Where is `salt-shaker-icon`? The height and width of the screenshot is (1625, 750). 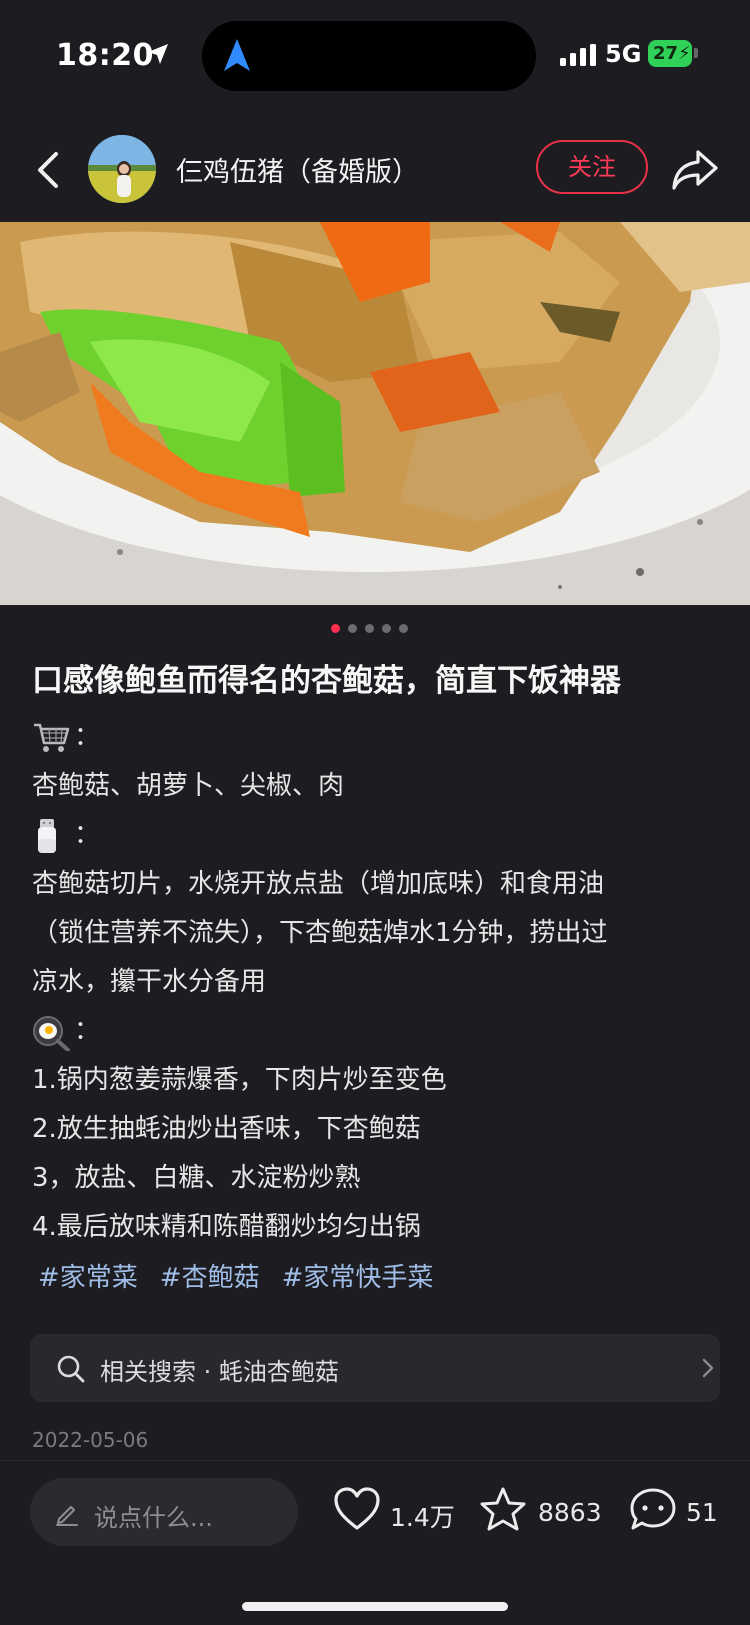
salt-shaker-icon is located at coordinates (47, 836).